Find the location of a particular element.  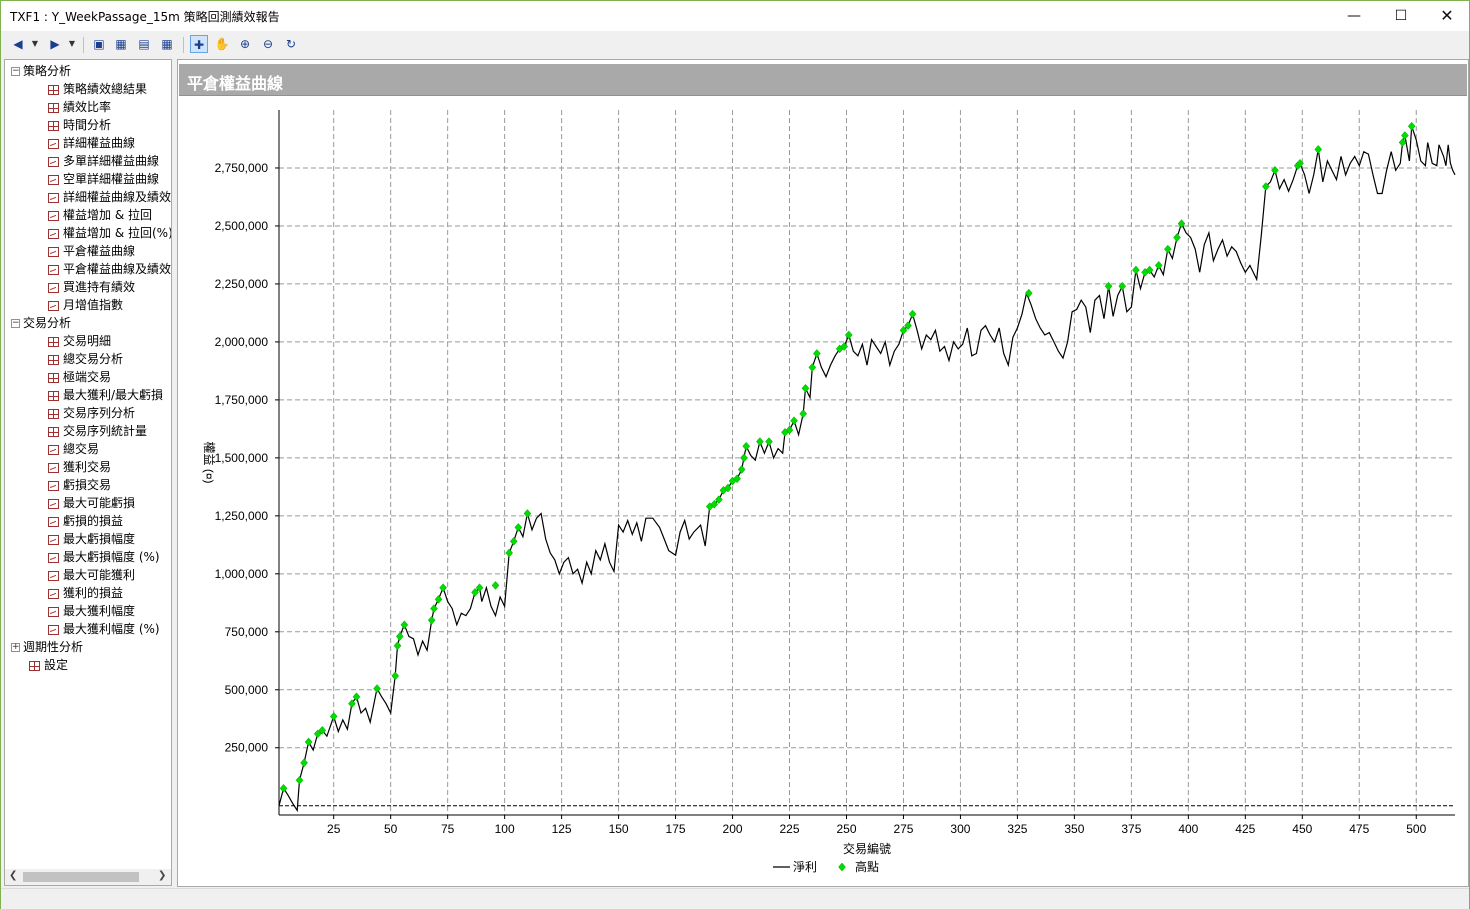

tree-item: 最大獲利幅度 (%) is located at coordinates (104, 629).